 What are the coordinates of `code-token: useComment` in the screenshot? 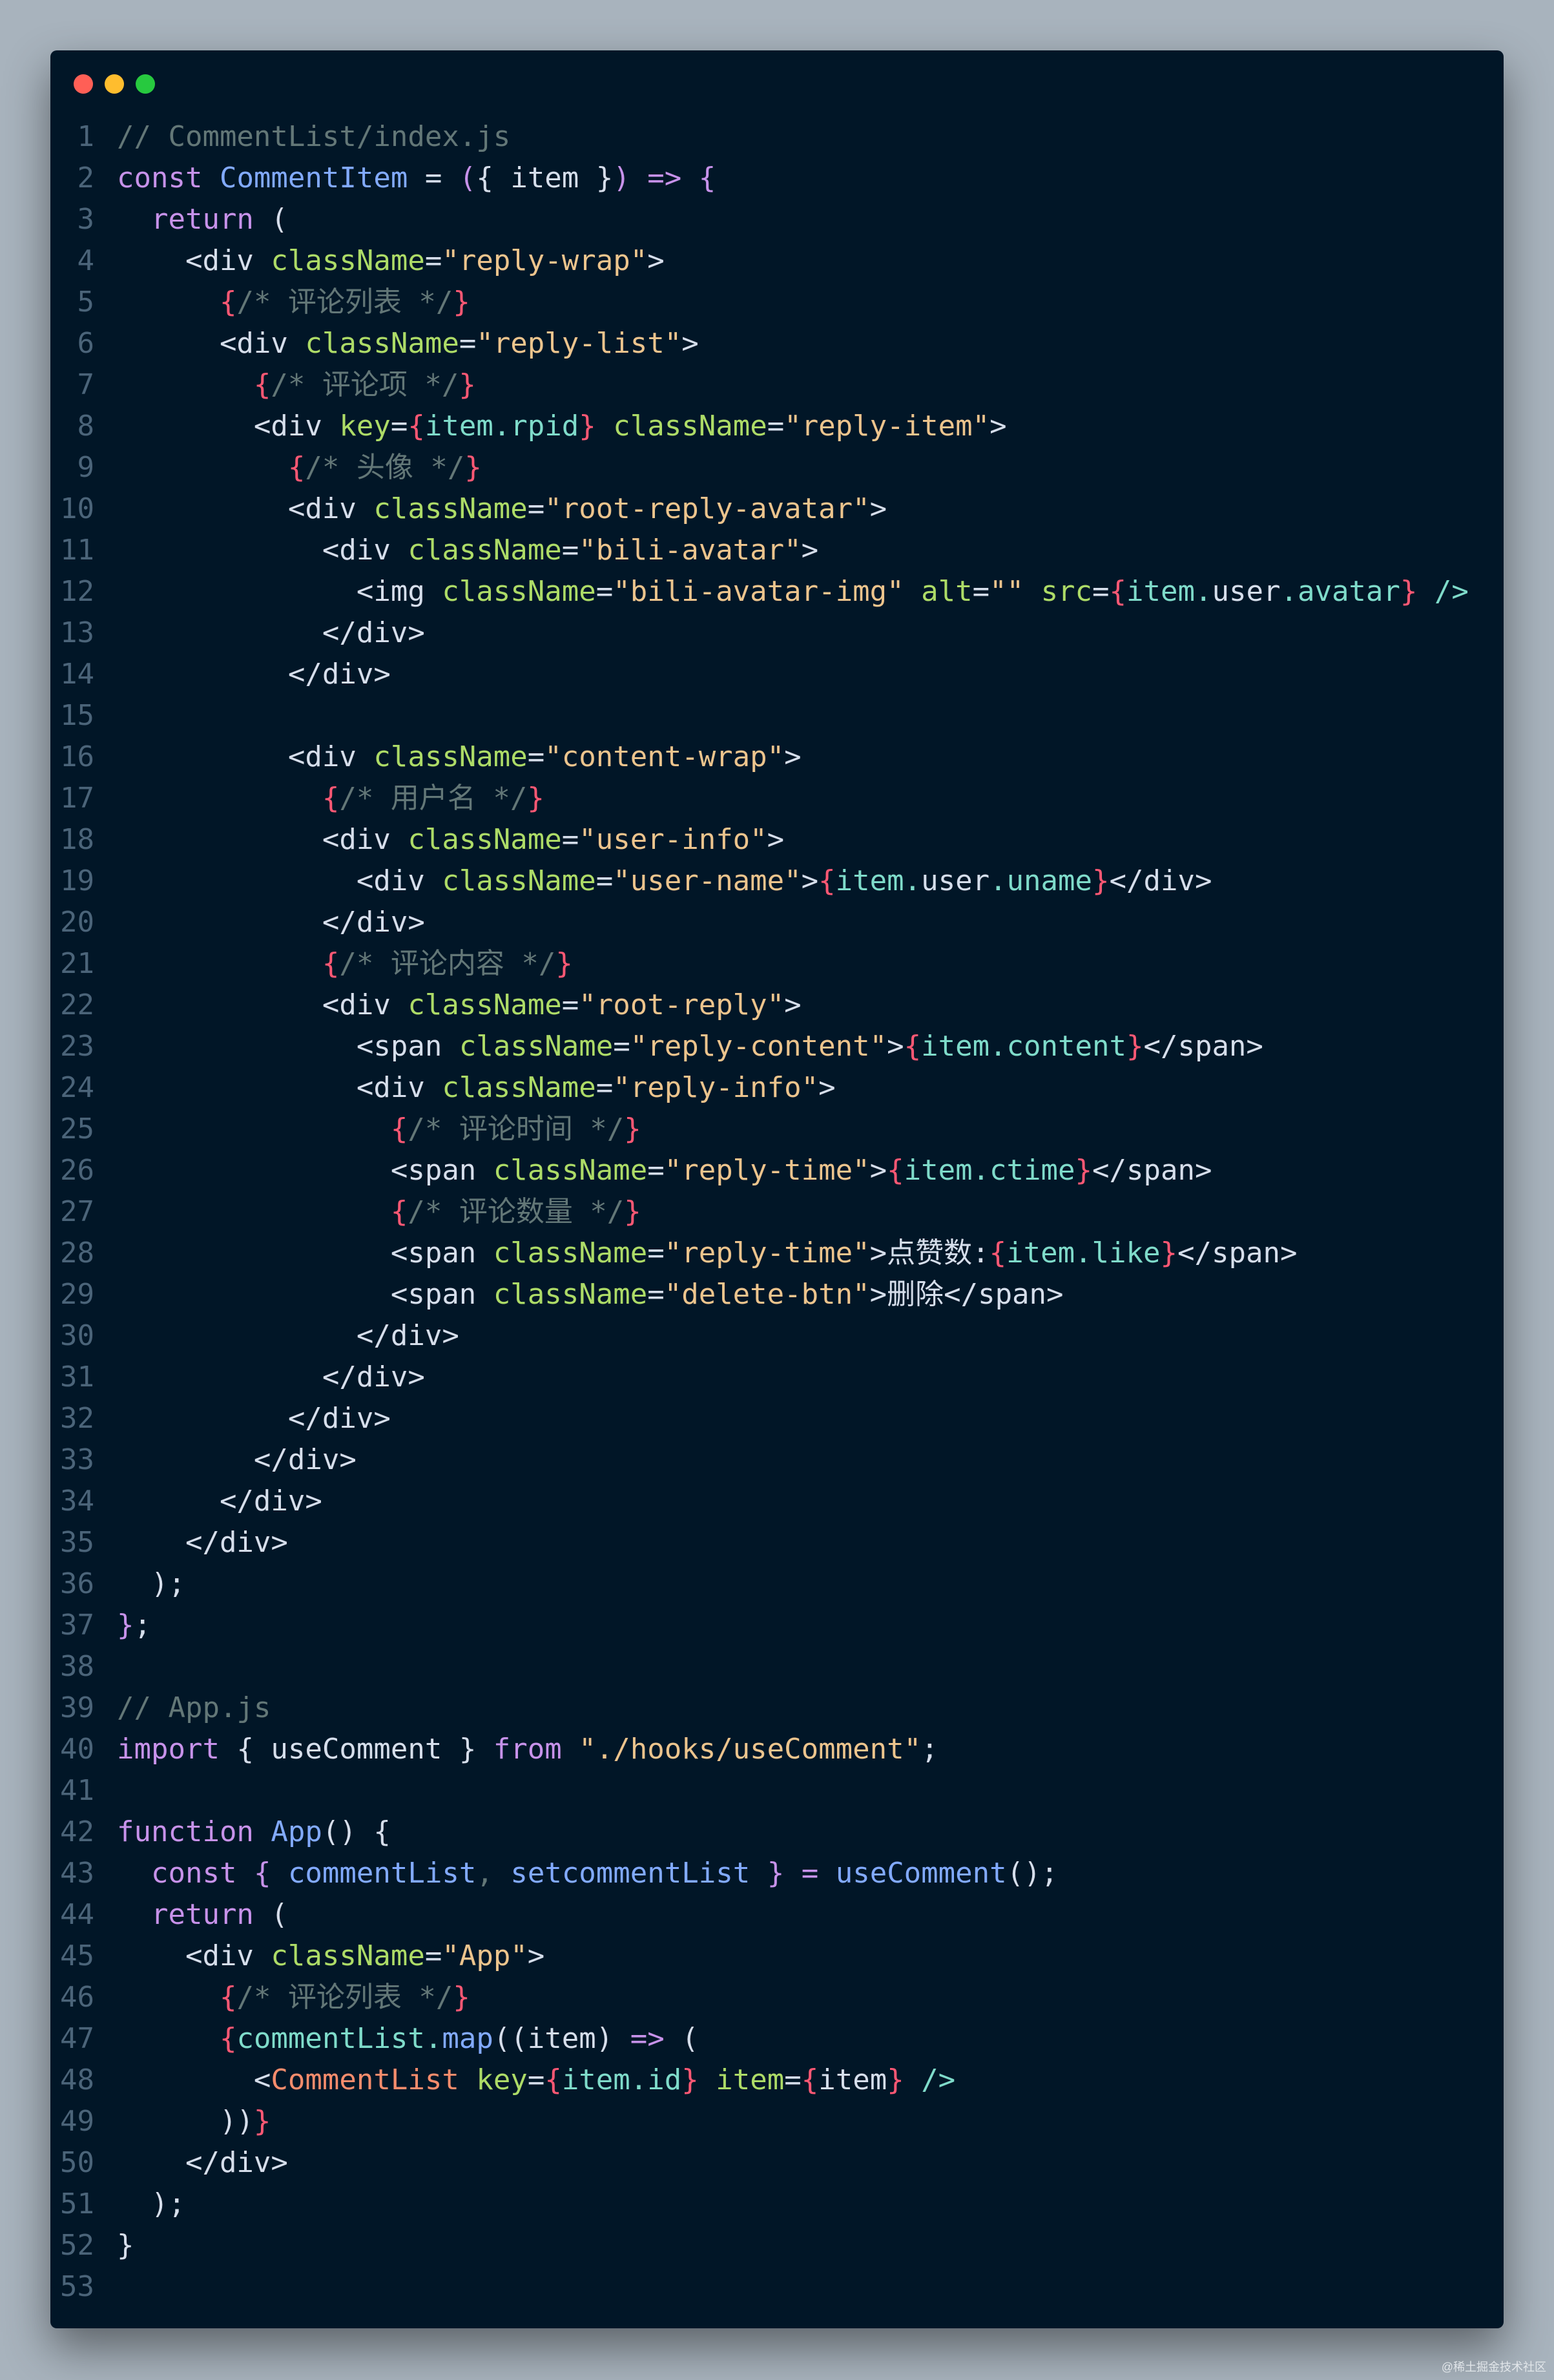 It's located at (921, 1873).